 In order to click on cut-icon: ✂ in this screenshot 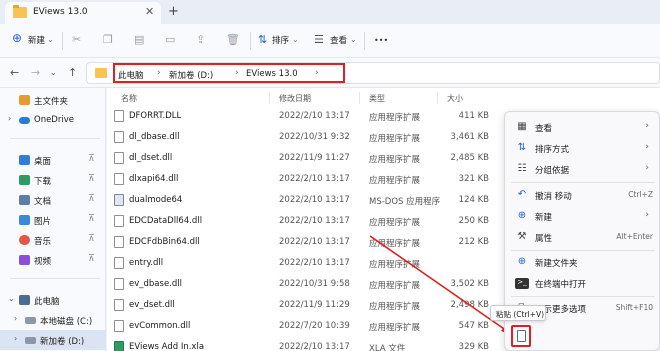, I will do `click(76, 39)`.